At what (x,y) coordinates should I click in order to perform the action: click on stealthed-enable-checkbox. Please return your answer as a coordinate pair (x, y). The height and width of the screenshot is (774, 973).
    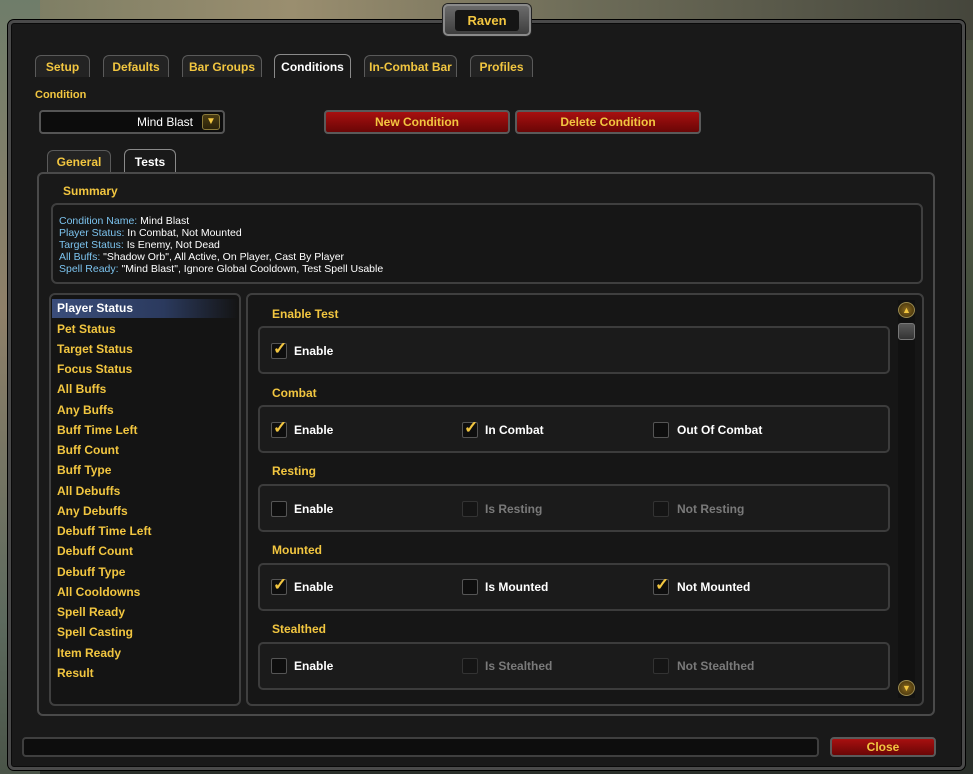
    Looking at the image, I should click on (279, 666).